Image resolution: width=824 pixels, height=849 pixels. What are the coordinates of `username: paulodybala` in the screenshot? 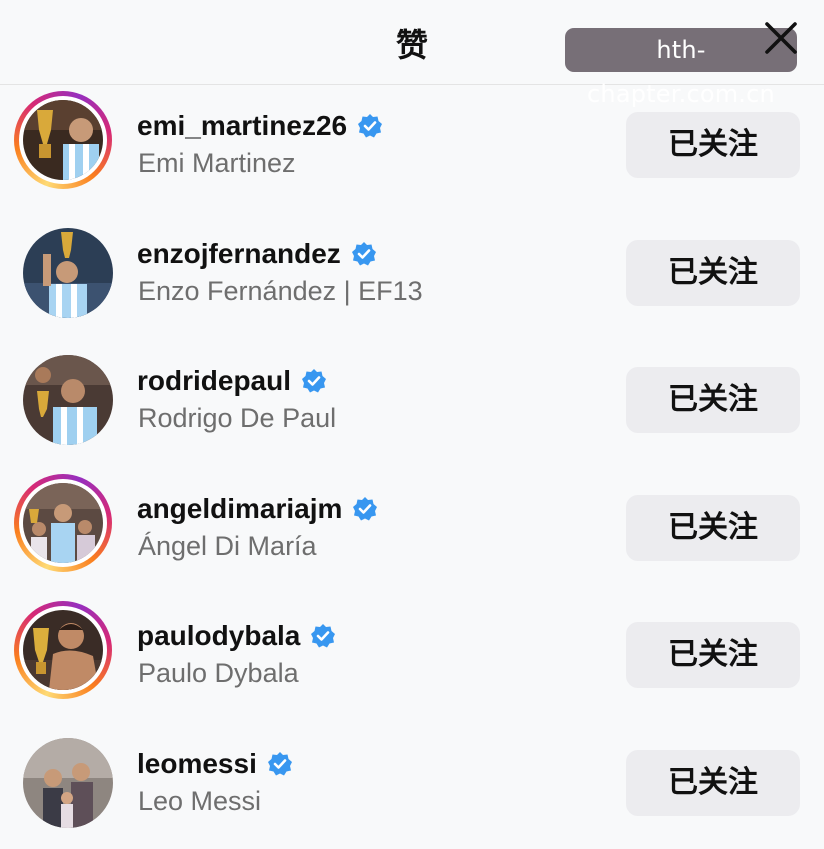 It's located at (236, 636).